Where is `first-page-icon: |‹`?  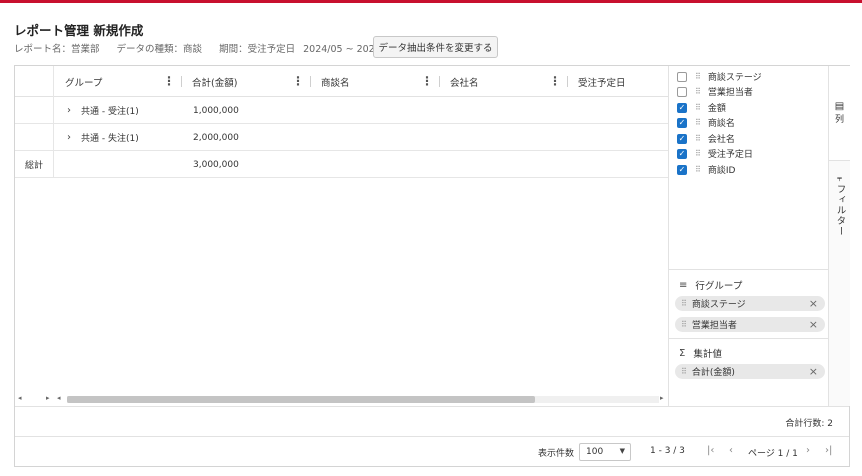 first-page-icon: |‹ is located at coordinates (710, 450).